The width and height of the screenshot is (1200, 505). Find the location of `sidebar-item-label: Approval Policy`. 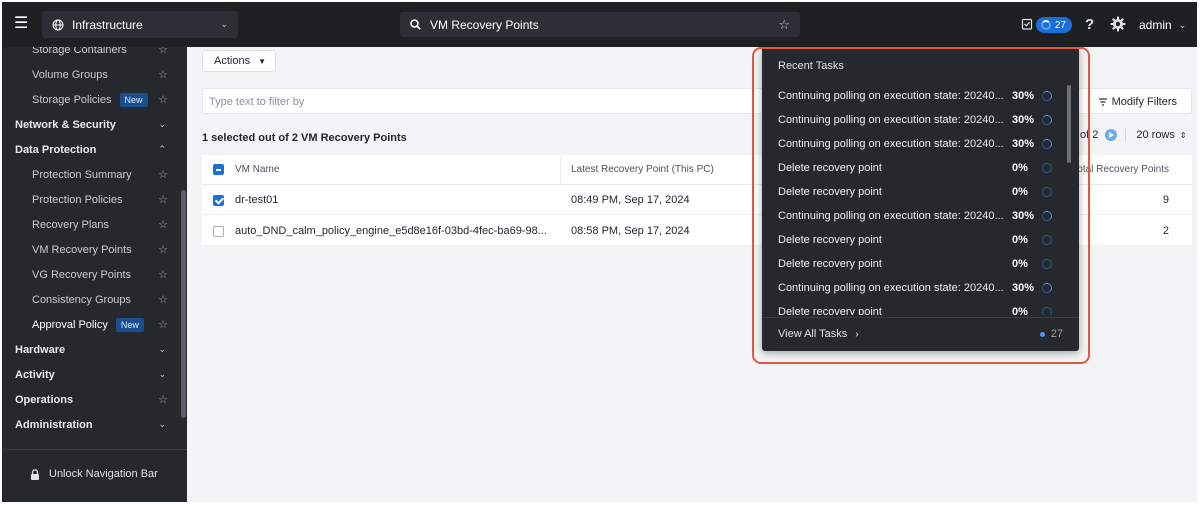

sidebar-item-label: Approval Policy is located at coordinates (70, 324).